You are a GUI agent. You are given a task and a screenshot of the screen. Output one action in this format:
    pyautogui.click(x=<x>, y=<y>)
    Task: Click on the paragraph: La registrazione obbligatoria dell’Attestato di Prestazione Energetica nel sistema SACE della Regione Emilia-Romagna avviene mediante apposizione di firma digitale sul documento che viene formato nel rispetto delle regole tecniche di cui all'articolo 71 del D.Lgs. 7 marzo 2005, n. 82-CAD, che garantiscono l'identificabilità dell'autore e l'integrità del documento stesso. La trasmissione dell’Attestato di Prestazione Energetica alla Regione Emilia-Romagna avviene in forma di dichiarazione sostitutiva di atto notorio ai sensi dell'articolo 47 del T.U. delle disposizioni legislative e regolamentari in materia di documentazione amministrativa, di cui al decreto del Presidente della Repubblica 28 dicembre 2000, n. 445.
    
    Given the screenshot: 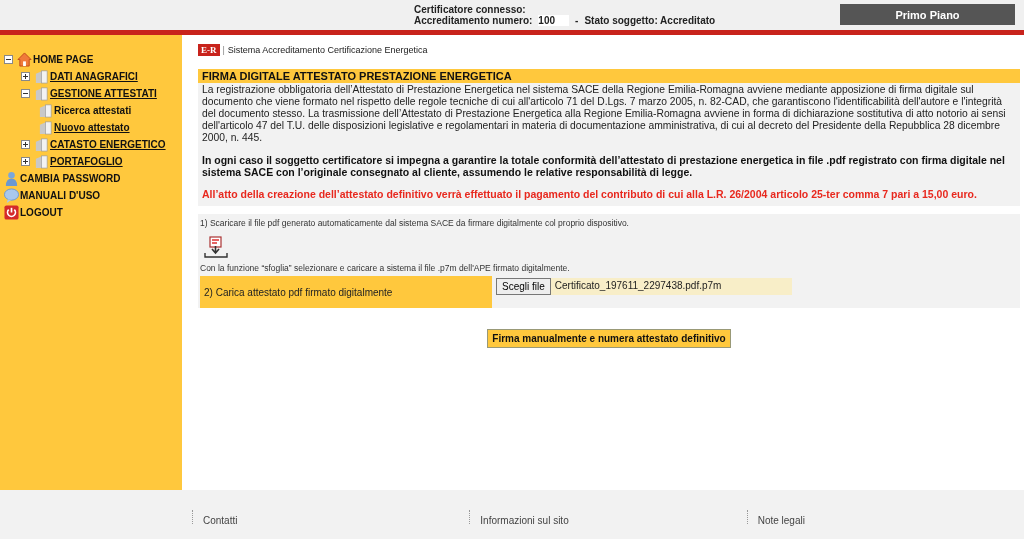 What is the action you would take?
    pyautogui.click(x=604, y=114)
    